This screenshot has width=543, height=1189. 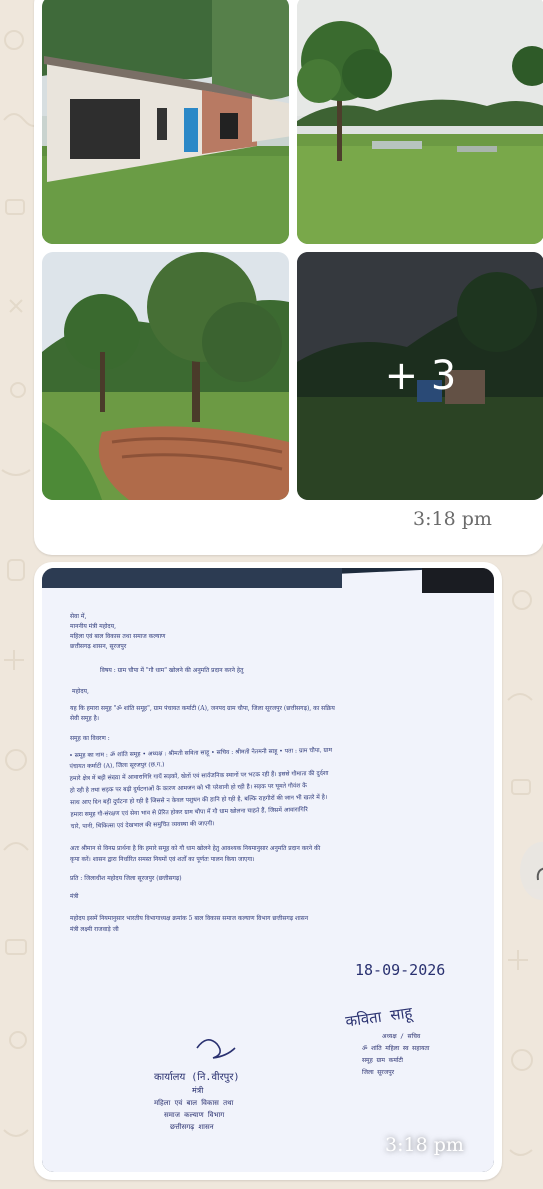 What do you see at coordinates (93, 626) in the screenshot?
I see `doc-addressee-1: माननीय मंत्री महोदय,` at bounding box center [93, 626].